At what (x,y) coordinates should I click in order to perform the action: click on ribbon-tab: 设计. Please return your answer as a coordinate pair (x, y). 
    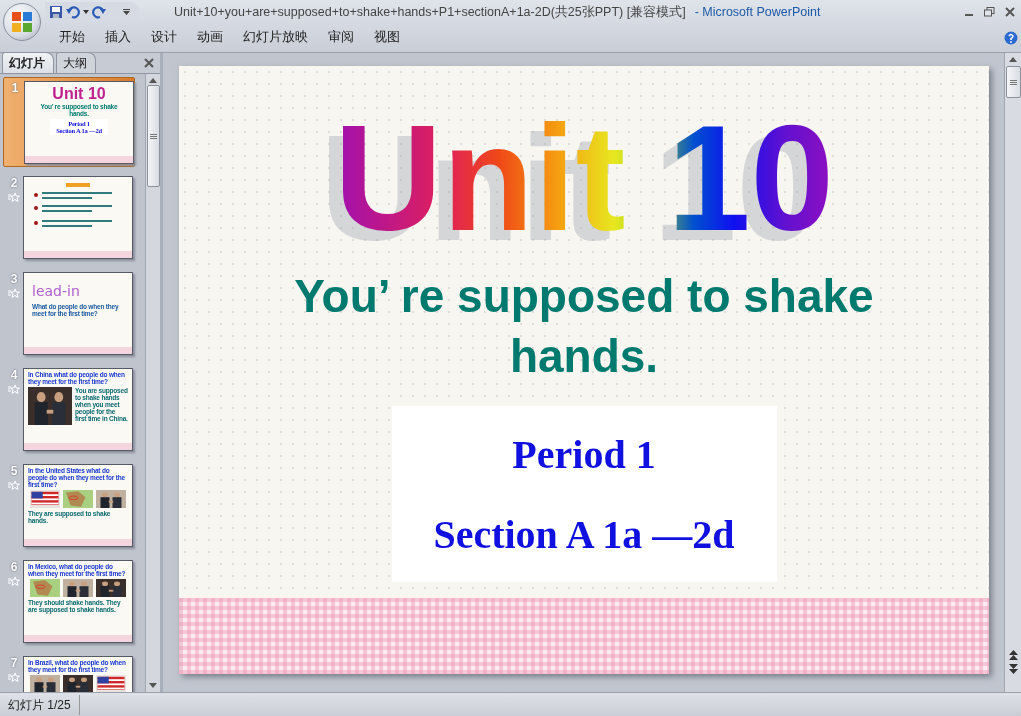
    Looking at the image, I should click on (164, 37).